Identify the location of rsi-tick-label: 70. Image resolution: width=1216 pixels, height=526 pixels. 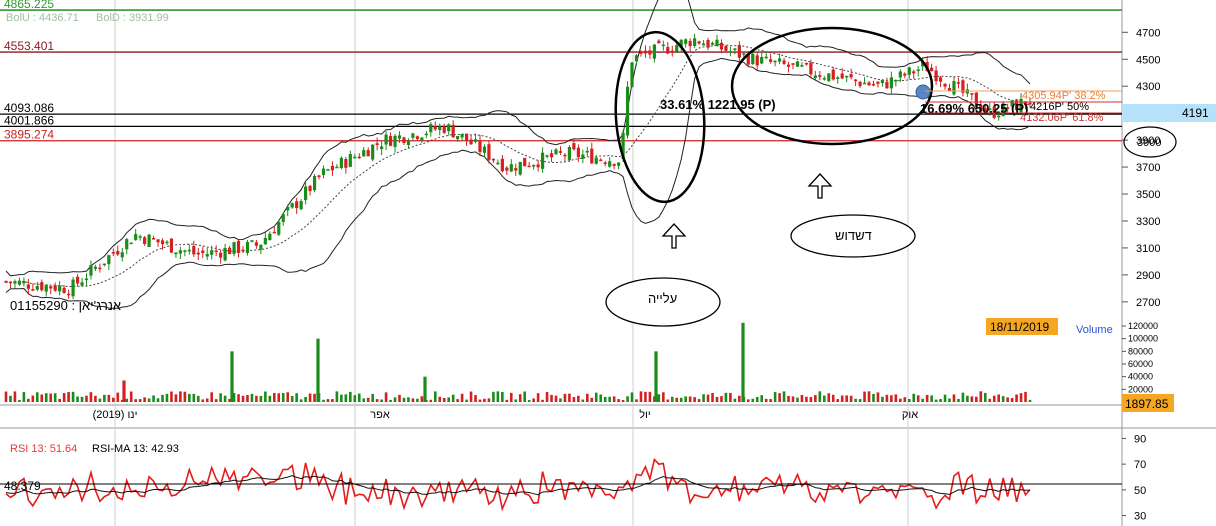
(1140, 465).